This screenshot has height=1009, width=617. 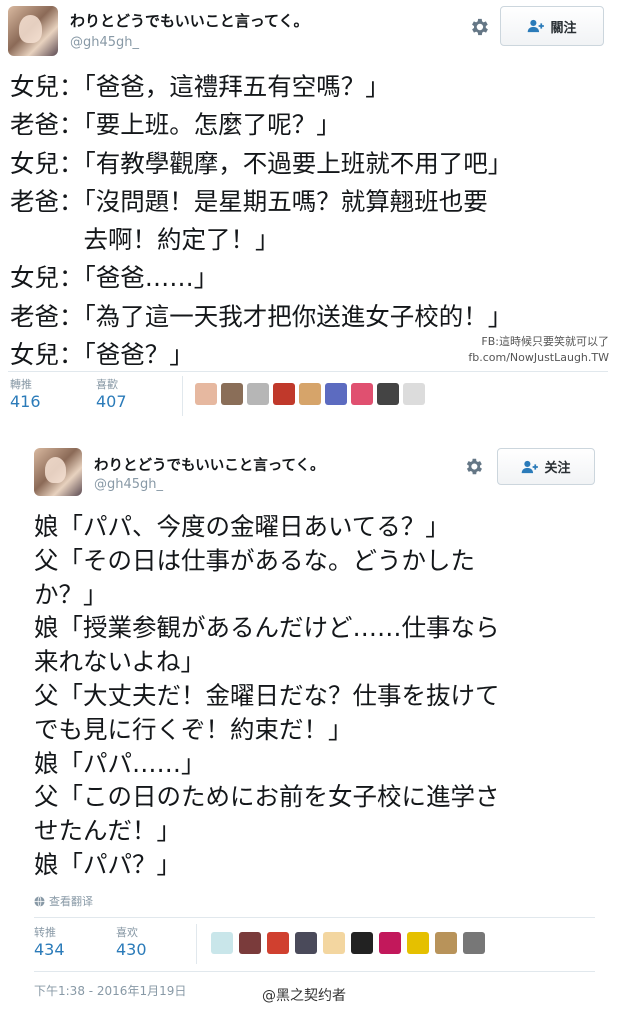 I want to click on weibo-watermark: @黑之契约者, so click(x=304, y=996).